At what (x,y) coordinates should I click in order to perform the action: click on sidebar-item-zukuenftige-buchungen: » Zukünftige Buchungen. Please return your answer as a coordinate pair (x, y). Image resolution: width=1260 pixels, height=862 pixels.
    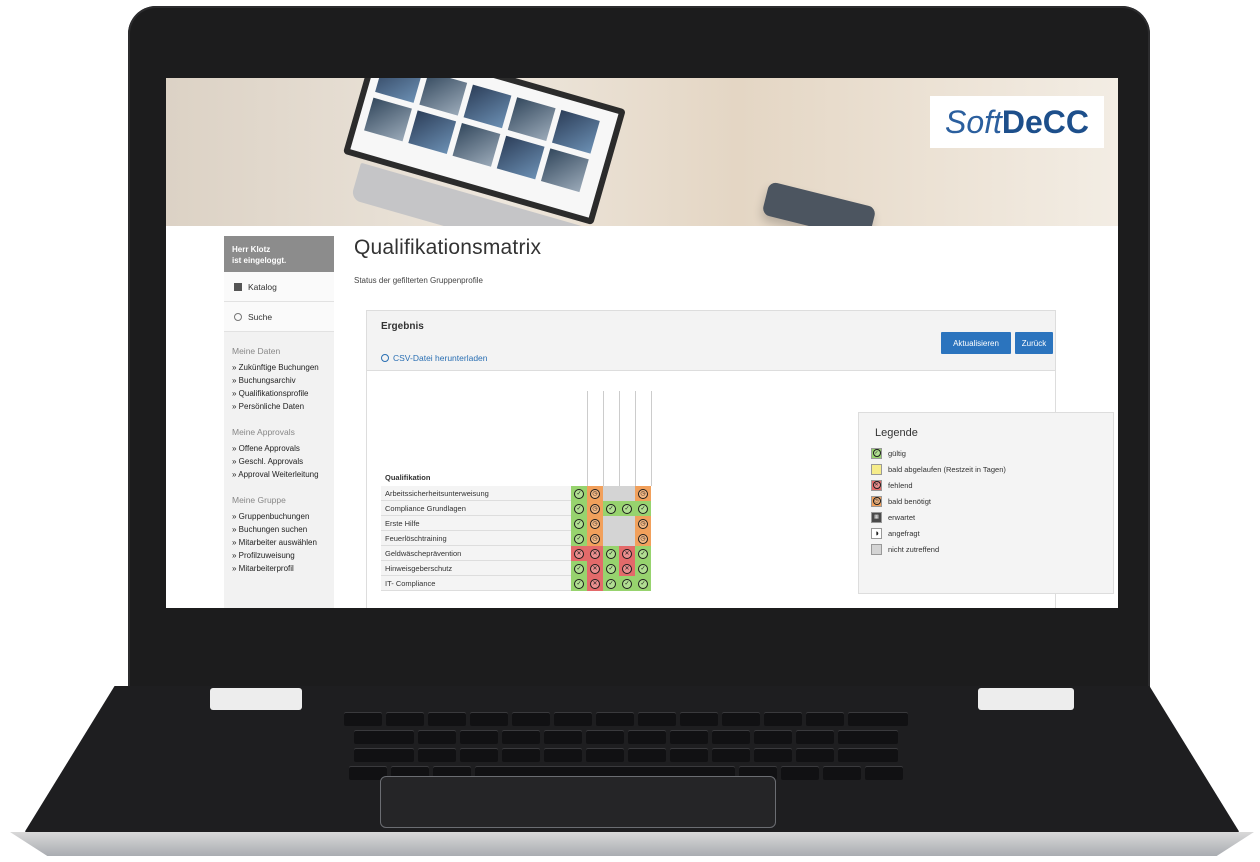
    Looking at the image, I should click on (279, 367).